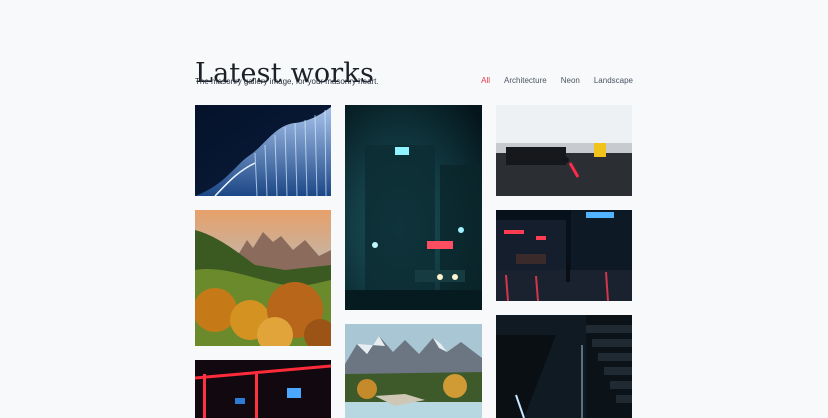  What do you see at coordinates (557, 80) in the screenshot?
I see `gallery-filter-nav: All Architecture Neon Landscape` at bounding box center [557, 80].